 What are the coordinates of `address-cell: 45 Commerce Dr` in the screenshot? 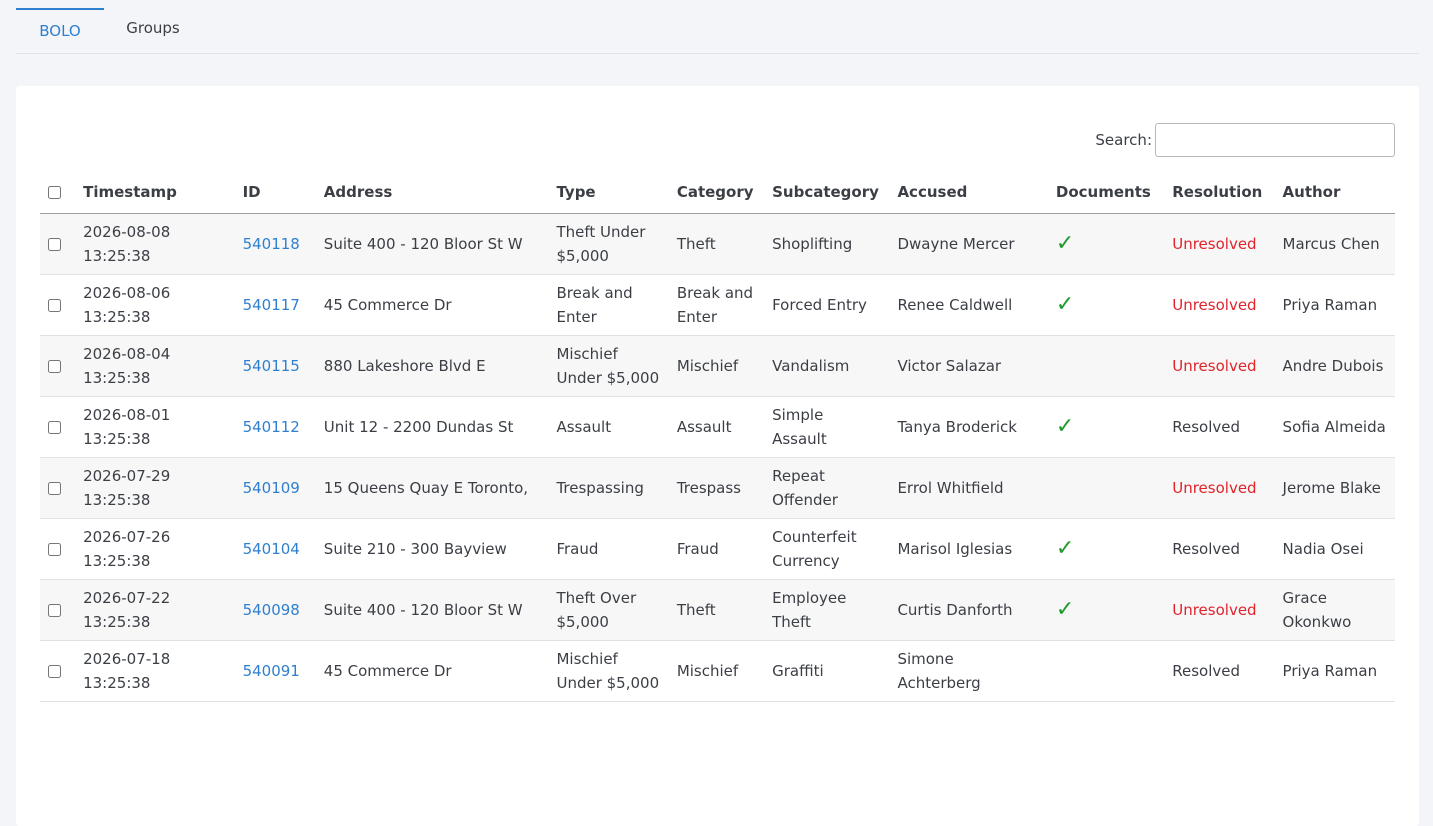 It's located at (432, 671).